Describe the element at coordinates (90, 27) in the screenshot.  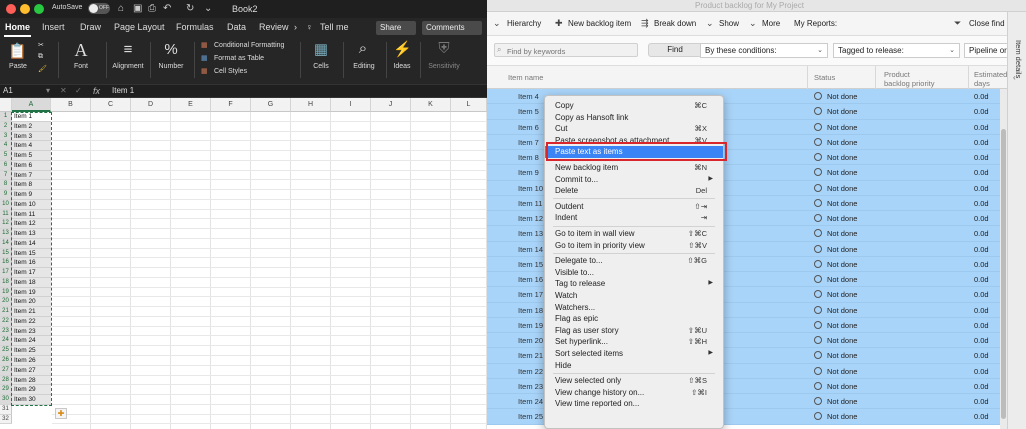
I see `tab-draw: Draw` at that location.